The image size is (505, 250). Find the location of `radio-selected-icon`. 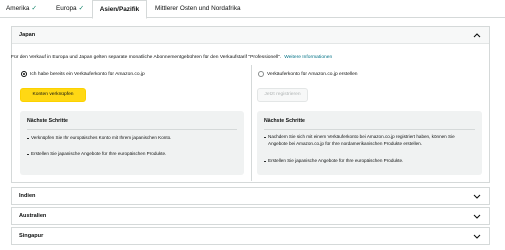

radio-selected-icon is located at coordinates (24, 74).